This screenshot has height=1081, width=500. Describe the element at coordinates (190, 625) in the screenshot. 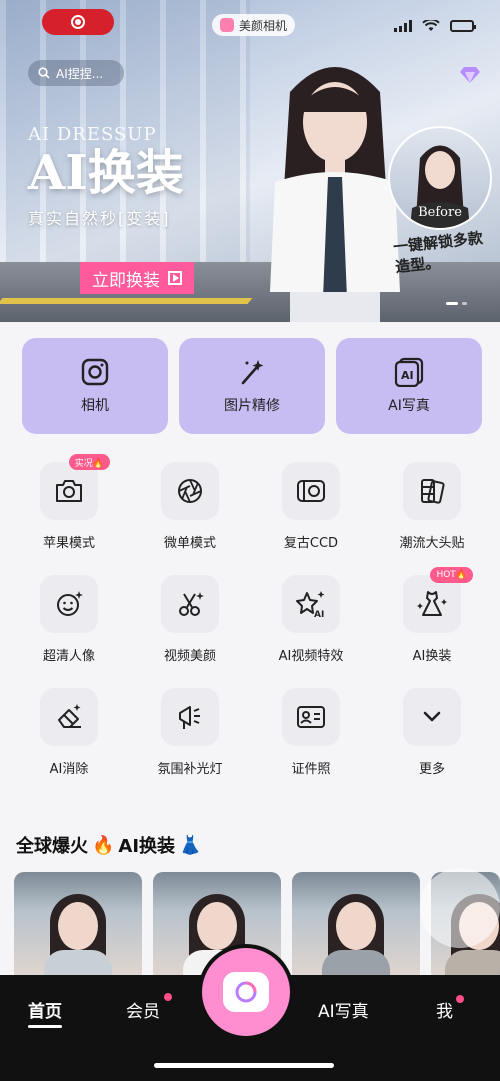

I see `tool-video-beauty: 视频美颜` at that location.